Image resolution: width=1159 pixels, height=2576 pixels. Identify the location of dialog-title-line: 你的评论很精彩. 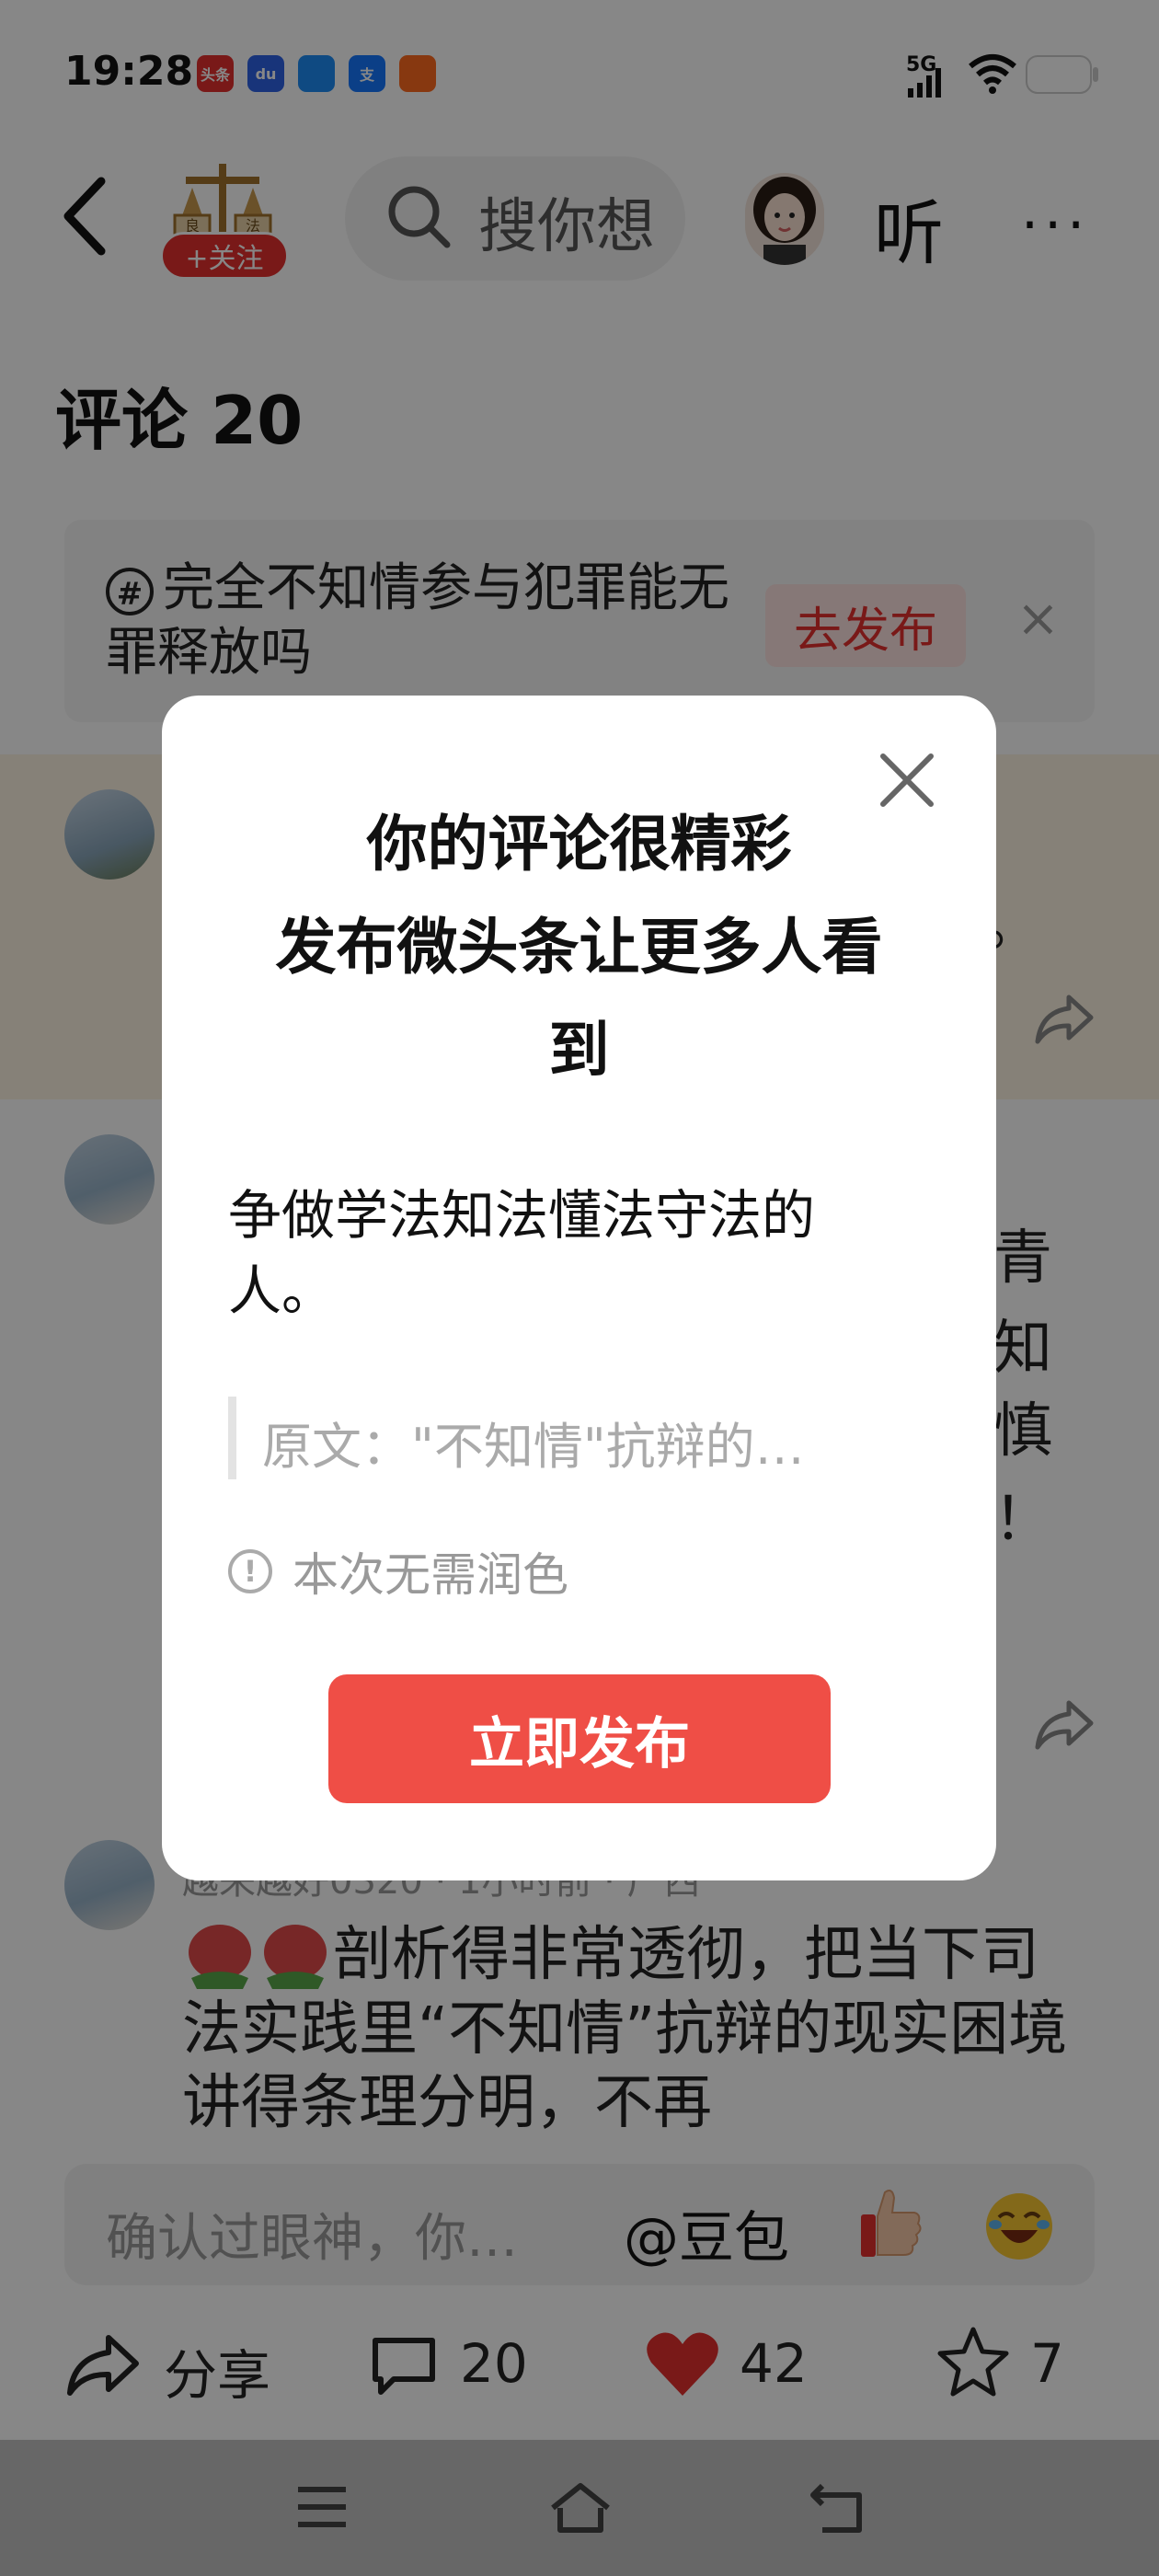
(579, 844).